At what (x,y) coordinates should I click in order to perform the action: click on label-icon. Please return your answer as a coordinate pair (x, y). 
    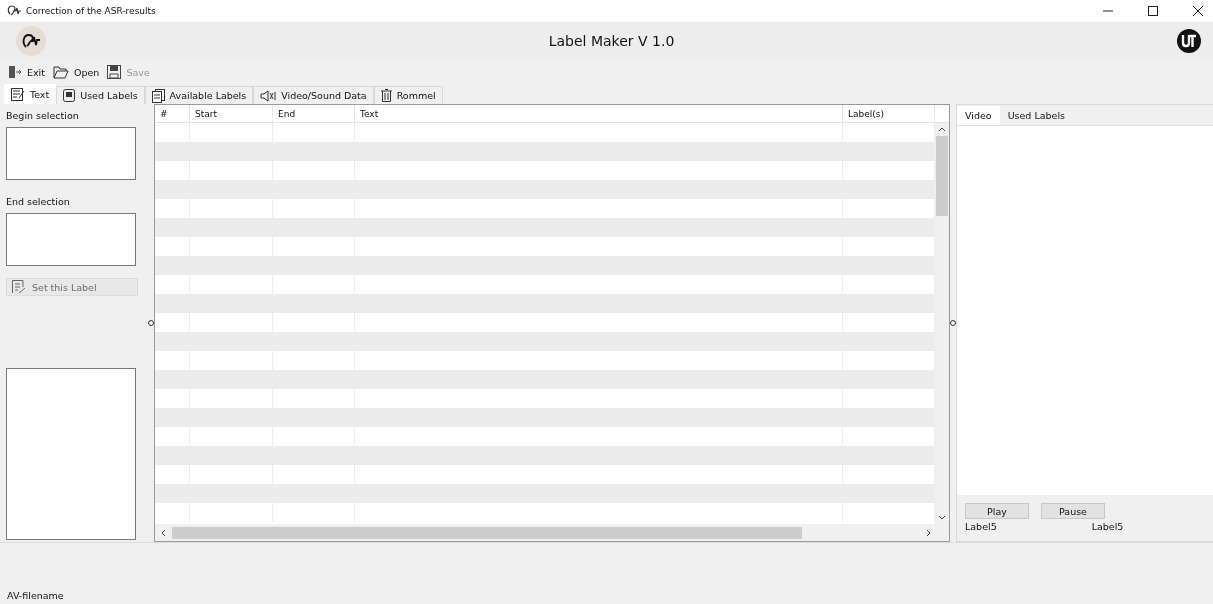
    Looking at the image, I should click on (19, 287).